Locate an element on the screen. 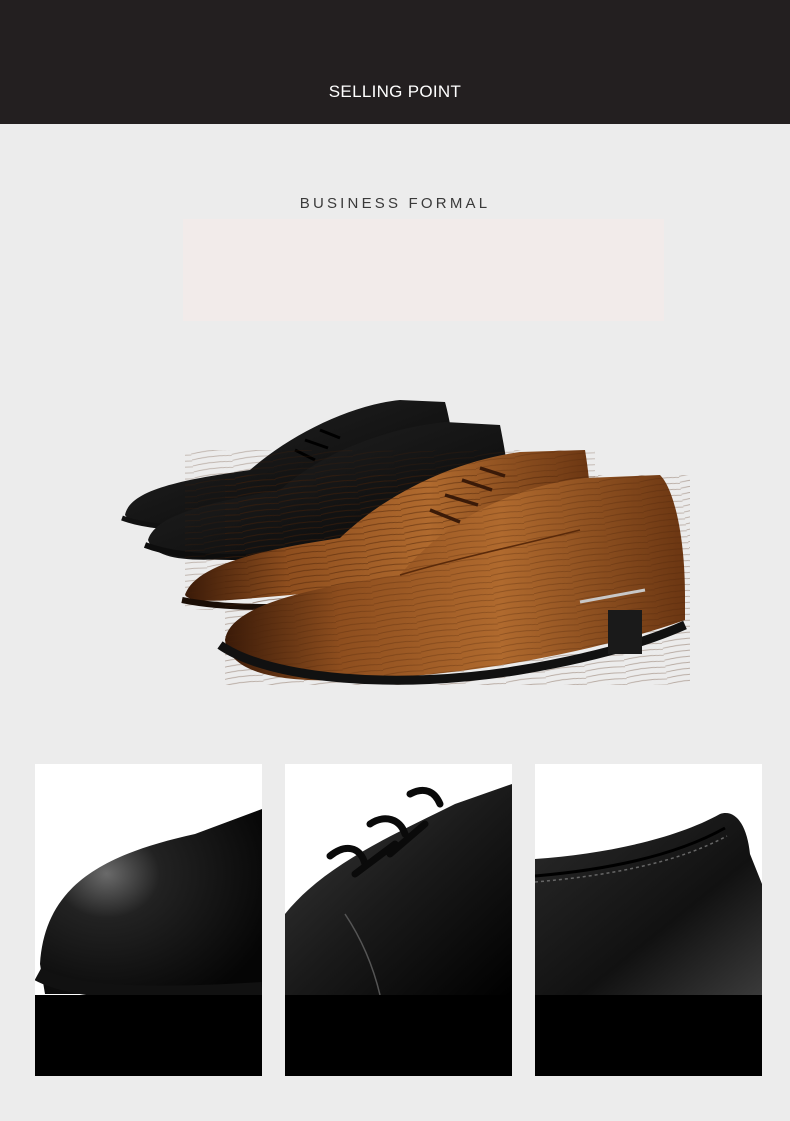 This screenshot has width=790, height=1121. lace-detail-image is located at coordinates (398, 920).